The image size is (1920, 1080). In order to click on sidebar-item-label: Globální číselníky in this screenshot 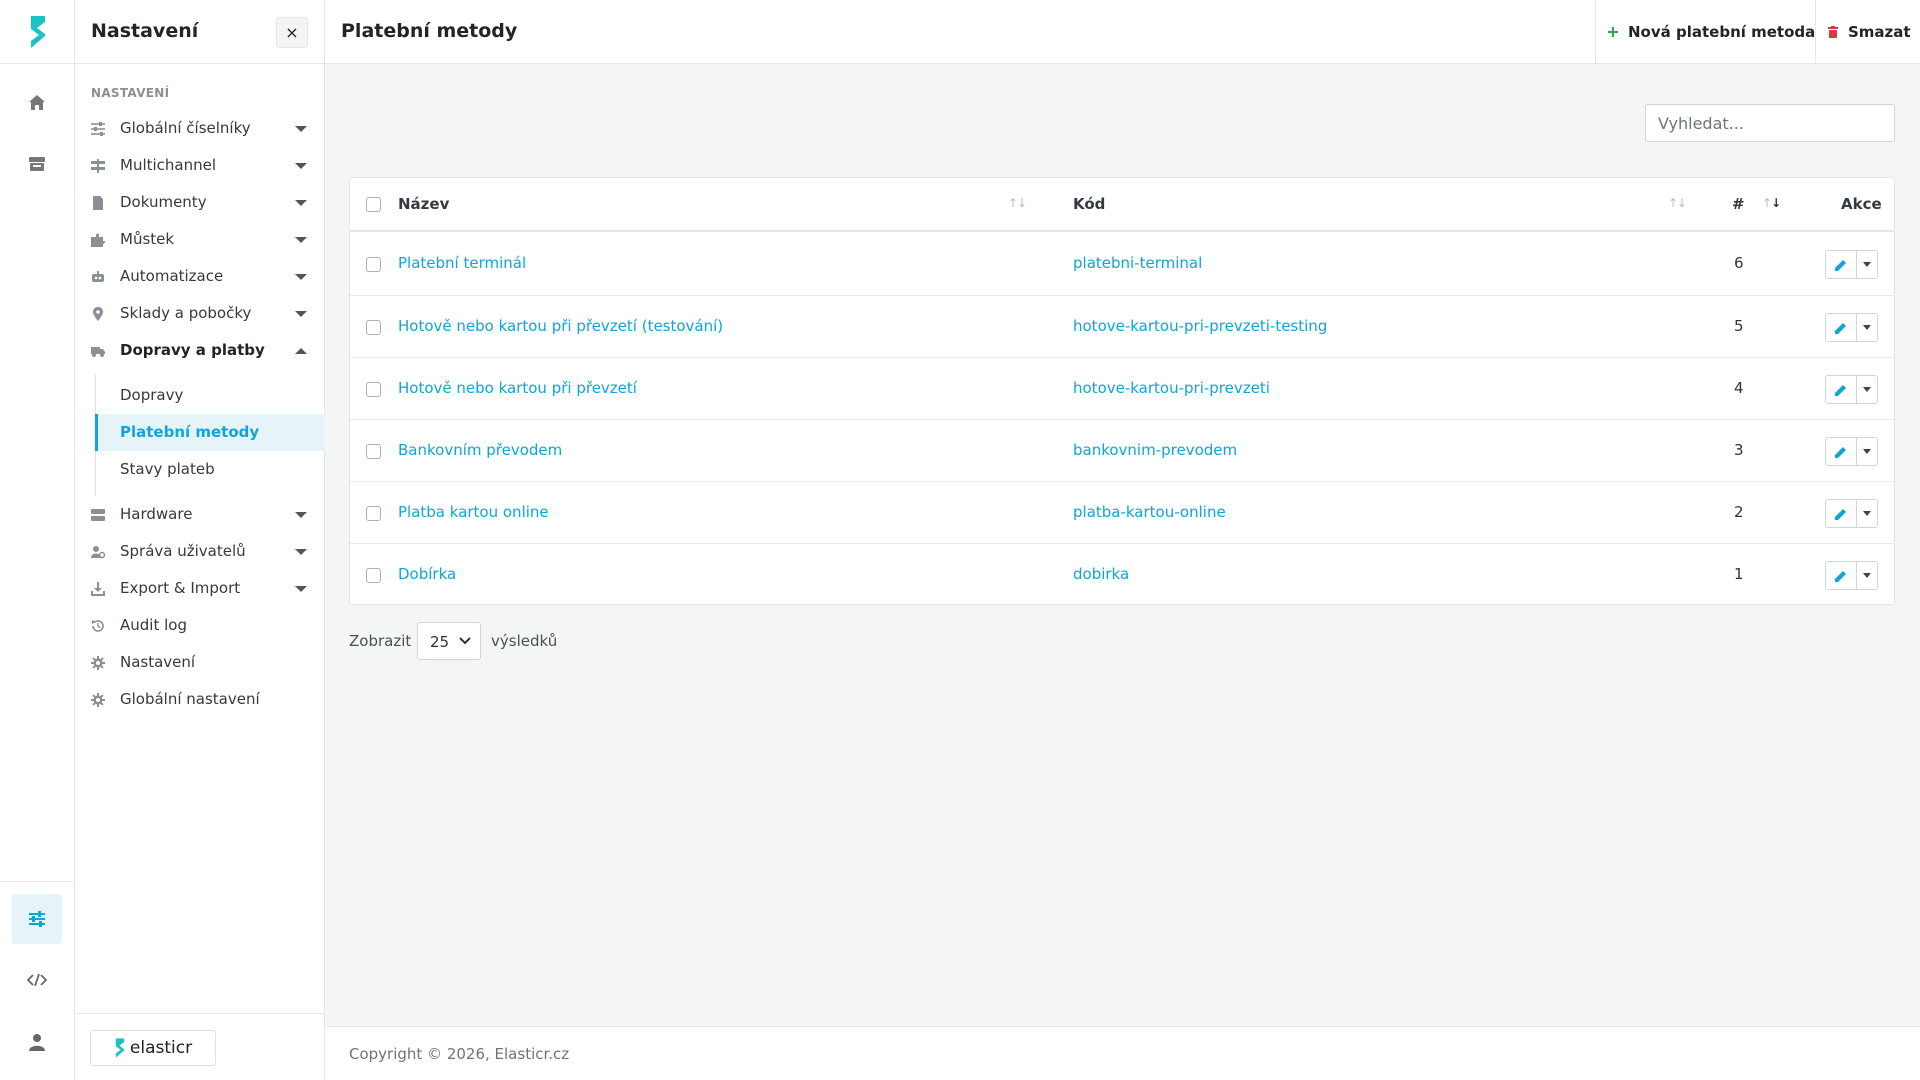, I will do `click(185, 128)`.